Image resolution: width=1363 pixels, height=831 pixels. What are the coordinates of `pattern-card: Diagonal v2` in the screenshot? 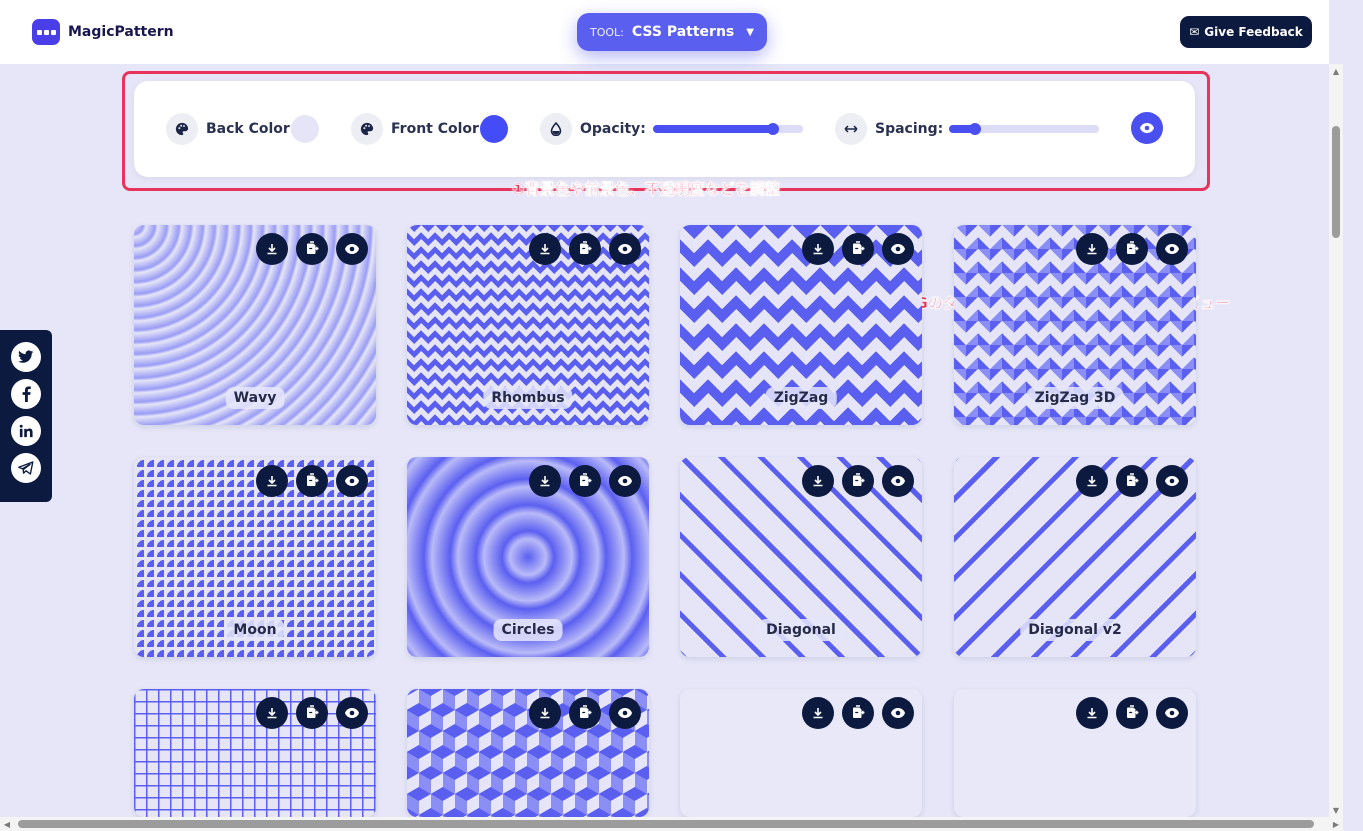 It's located at (1075, 557).